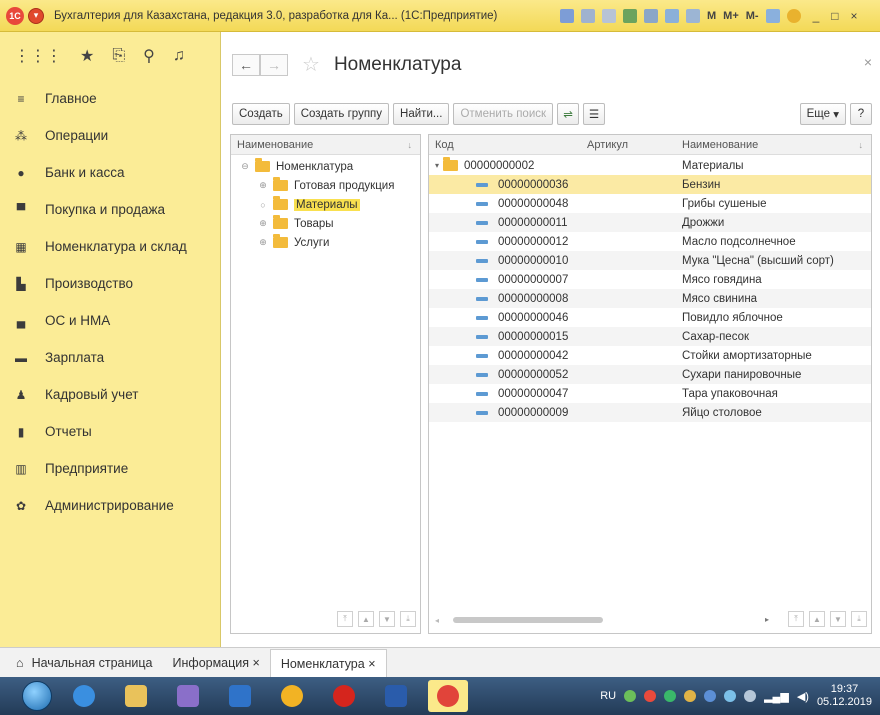 This screenshot has width=880, height=715. I want to click on scroll-left-icon: ◂, so click(437, 620).